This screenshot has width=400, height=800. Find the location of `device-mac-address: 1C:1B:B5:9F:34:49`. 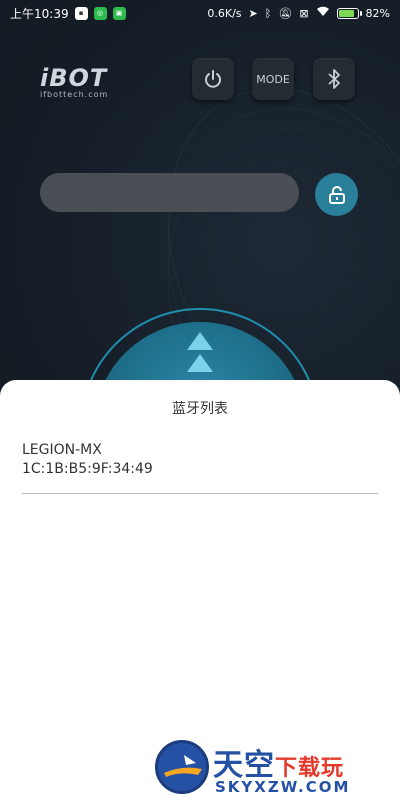

device-mac-address: 1C:1B:B5:9F:34:49 is located at coordinates (87, 469).